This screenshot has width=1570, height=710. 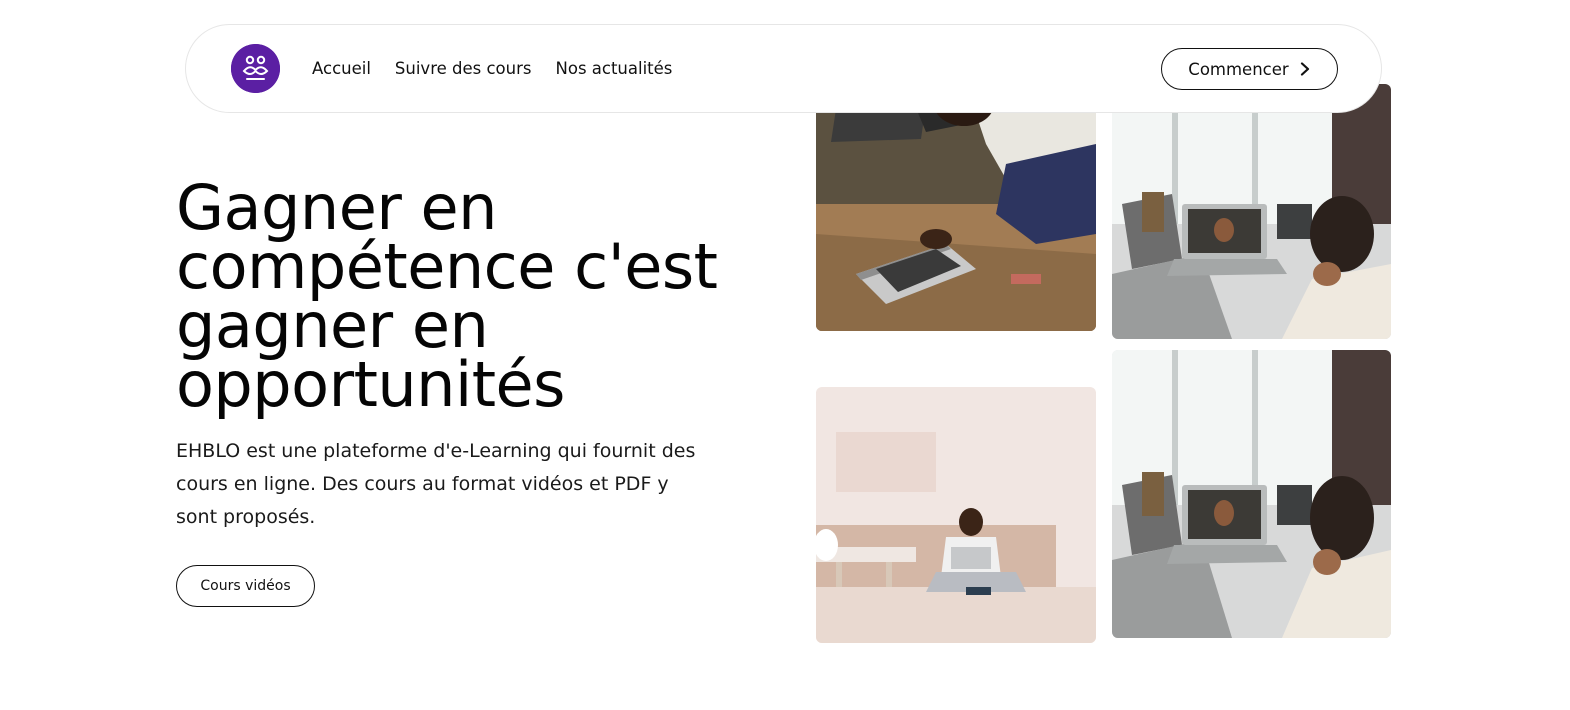 I want to click on nav-link-suivre-des-cours: Suivre des cours, so click(x=463, y=68).